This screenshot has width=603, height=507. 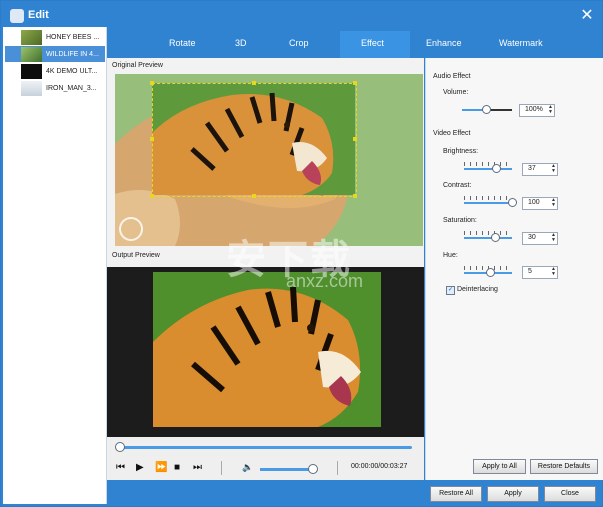 I want to click on skip-forward-icon: ⏭, so click(x=197, y=467).